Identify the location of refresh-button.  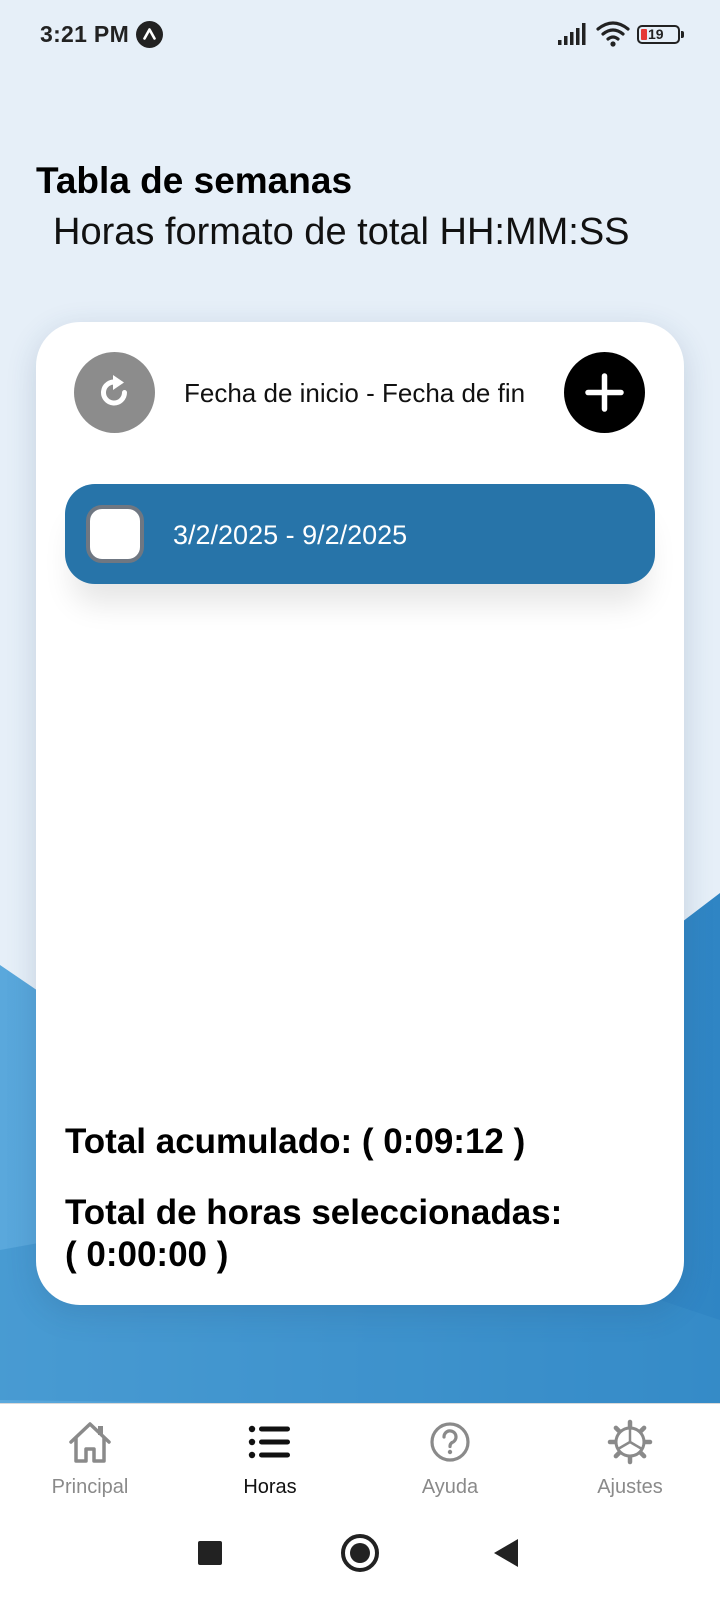
(114, 392).